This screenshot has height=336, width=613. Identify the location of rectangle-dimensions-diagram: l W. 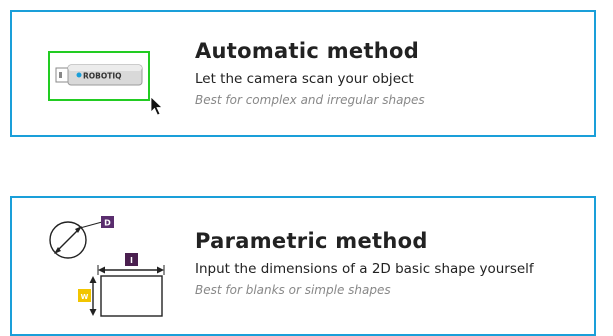
(121, 285).